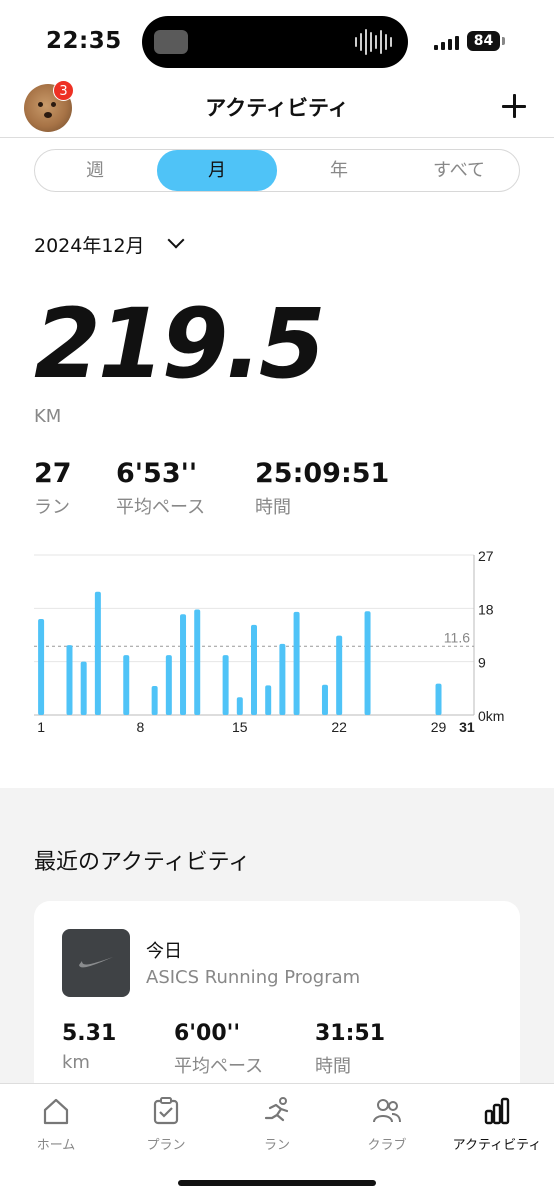  I want to click on activity-pace-label: 平均ペース, so click(219, 1066).